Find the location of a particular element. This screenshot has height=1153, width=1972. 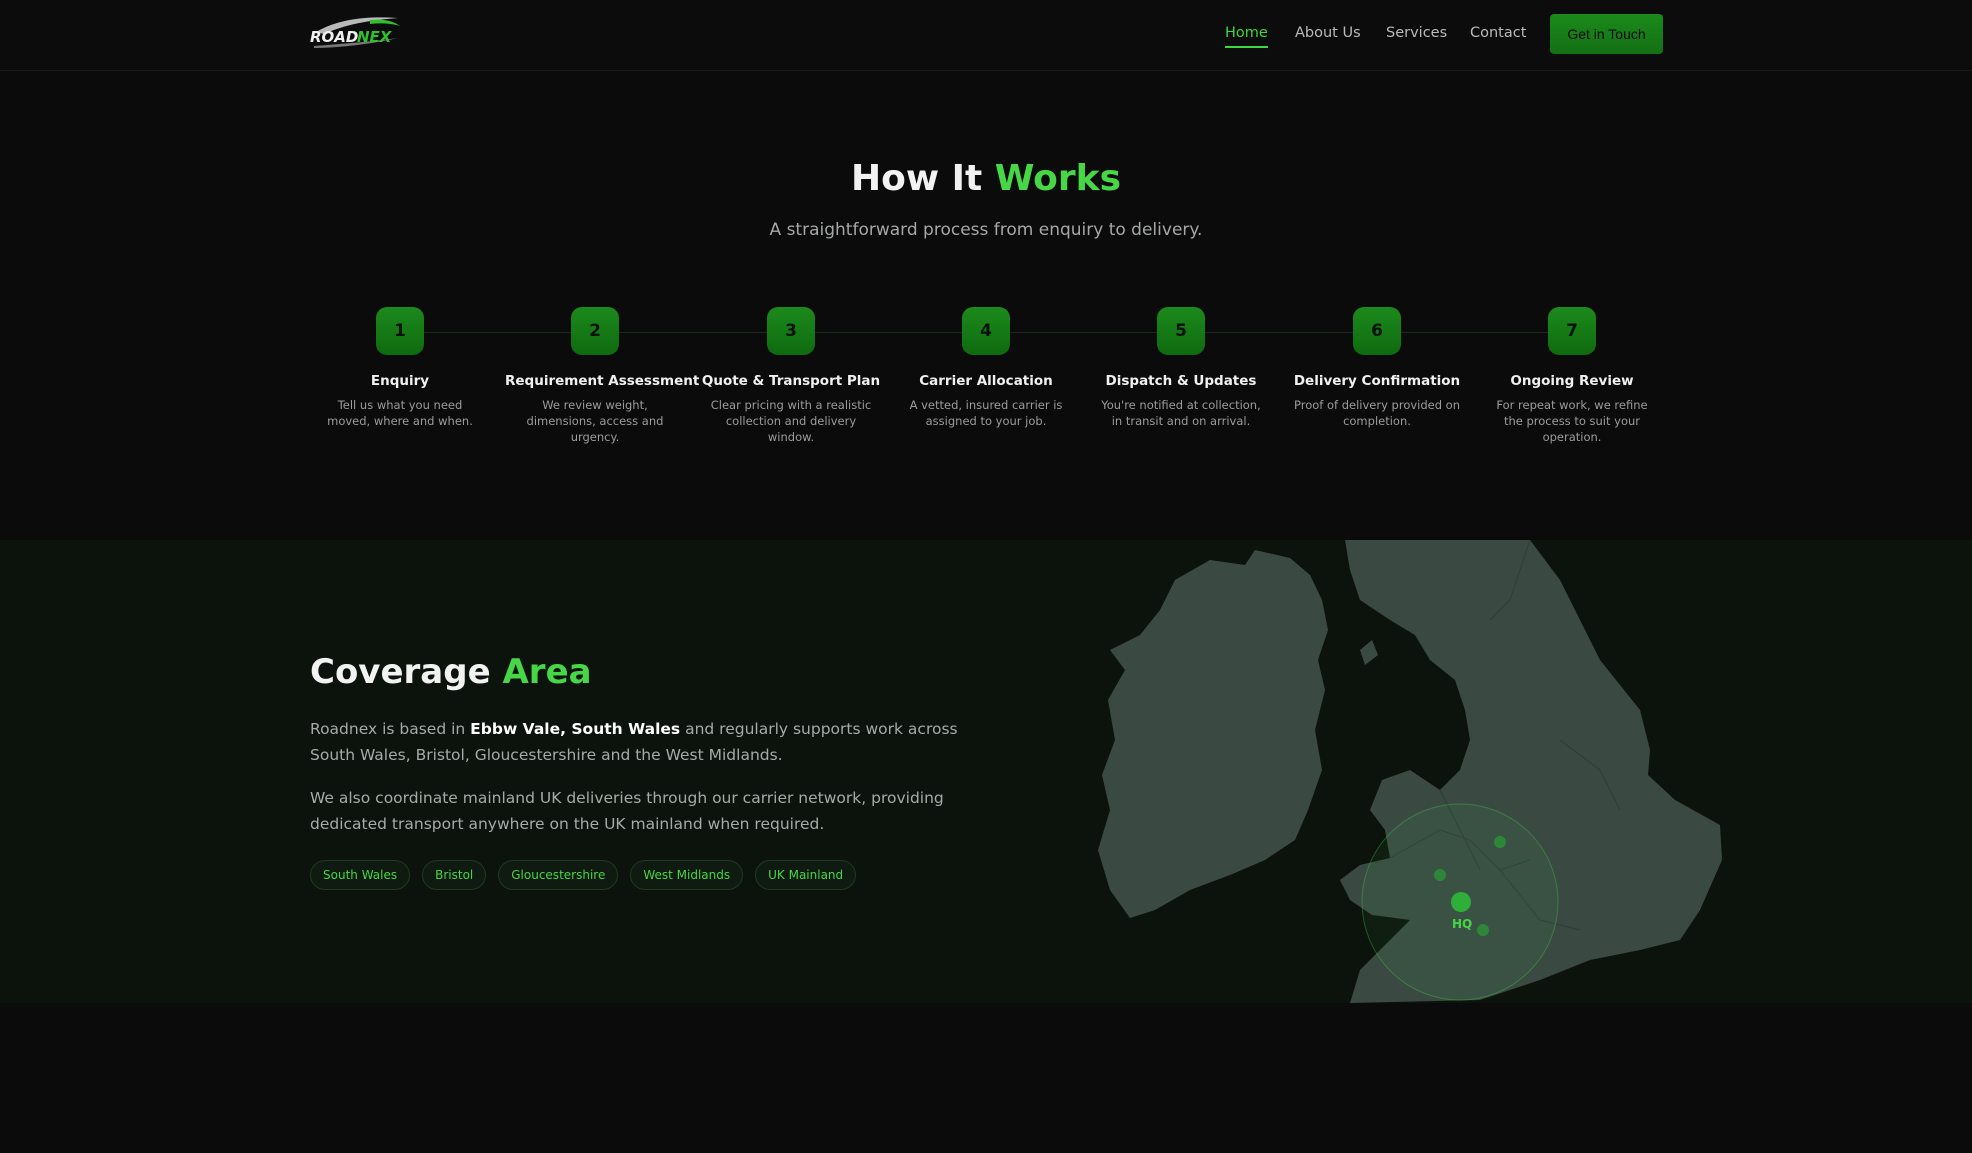

coverage-title: Coverage Area is located at coordinates (451, 672).